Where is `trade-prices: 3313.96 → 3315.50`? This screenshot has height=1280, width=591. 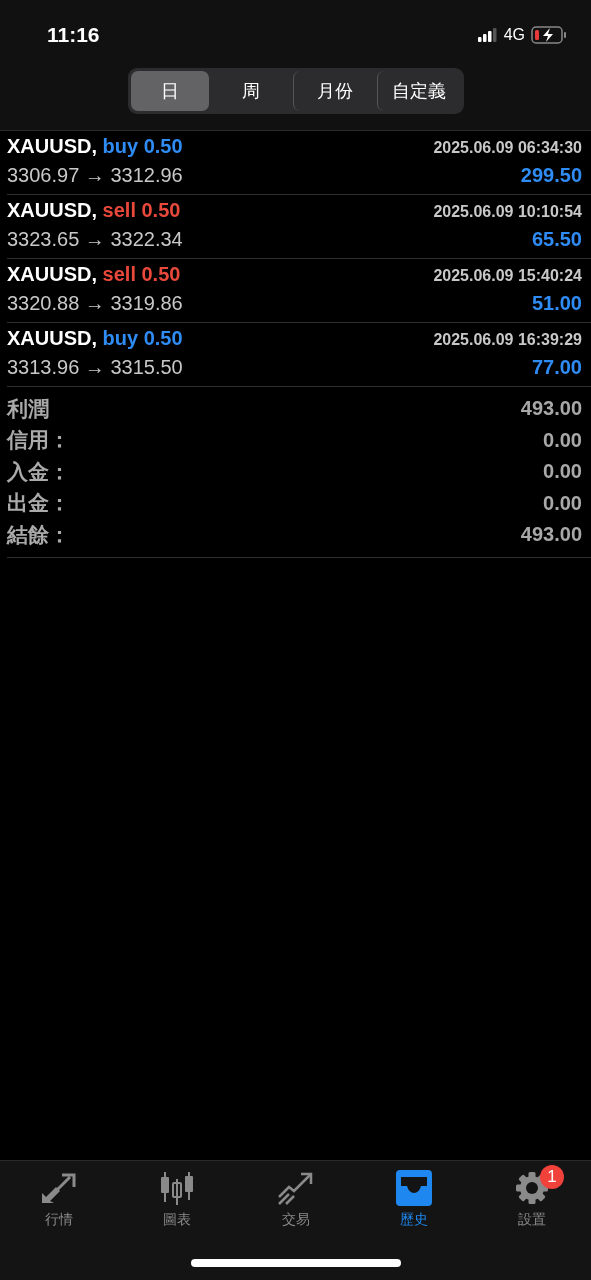 trade-prices: 3313.96 → 3315.50 is located at coordinates (95, 367).